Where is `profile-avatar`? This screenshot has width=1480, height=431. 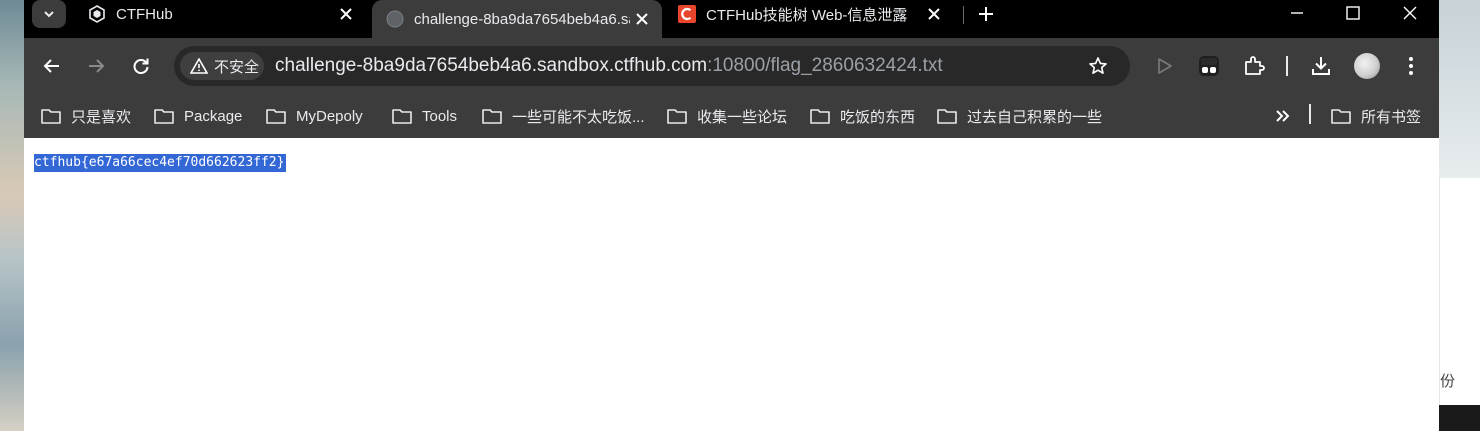
profile-avatar is located at coordinates (1367, 66).